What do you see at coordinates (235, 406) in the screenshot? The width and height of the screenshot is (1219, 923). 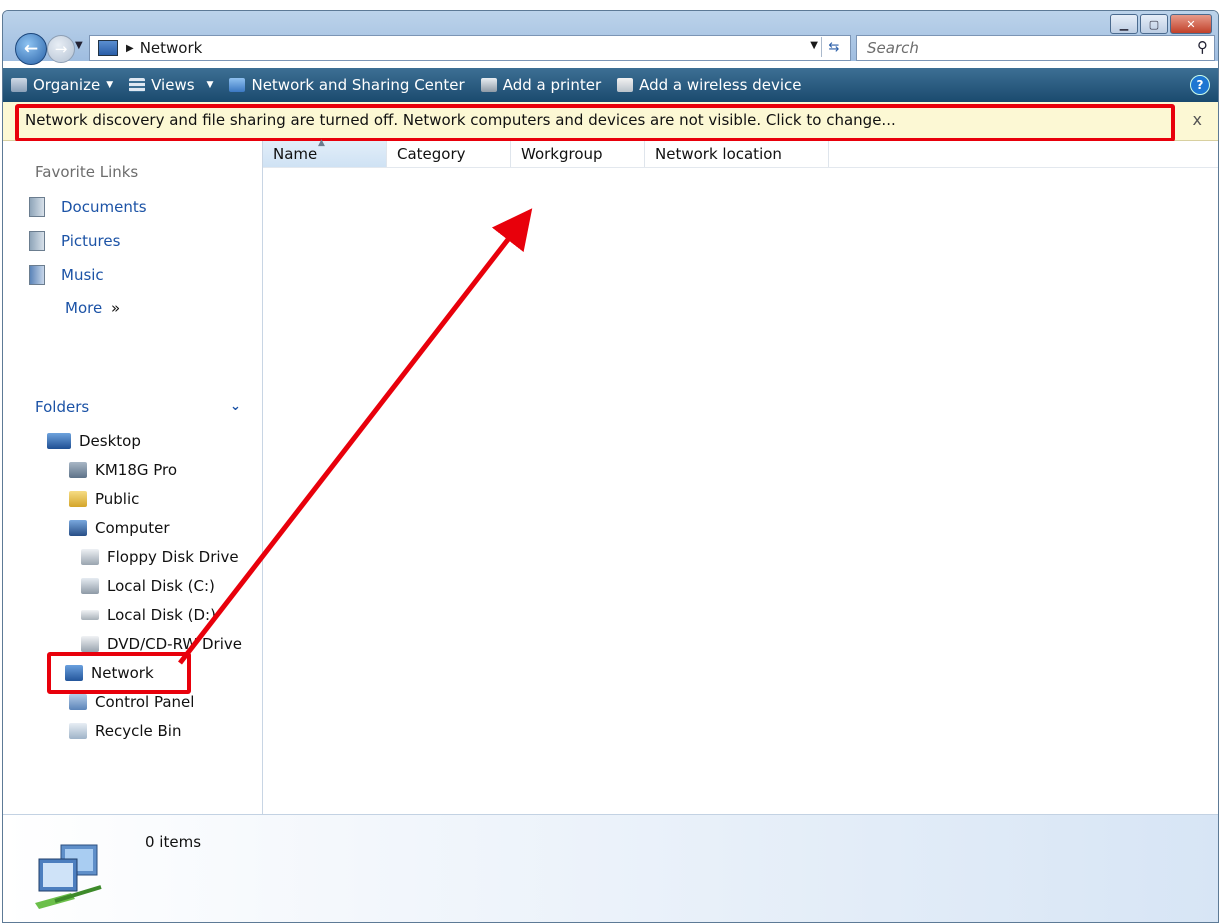 I see `chevron-down-icon: ⌄` at bounding box center [235, 406].